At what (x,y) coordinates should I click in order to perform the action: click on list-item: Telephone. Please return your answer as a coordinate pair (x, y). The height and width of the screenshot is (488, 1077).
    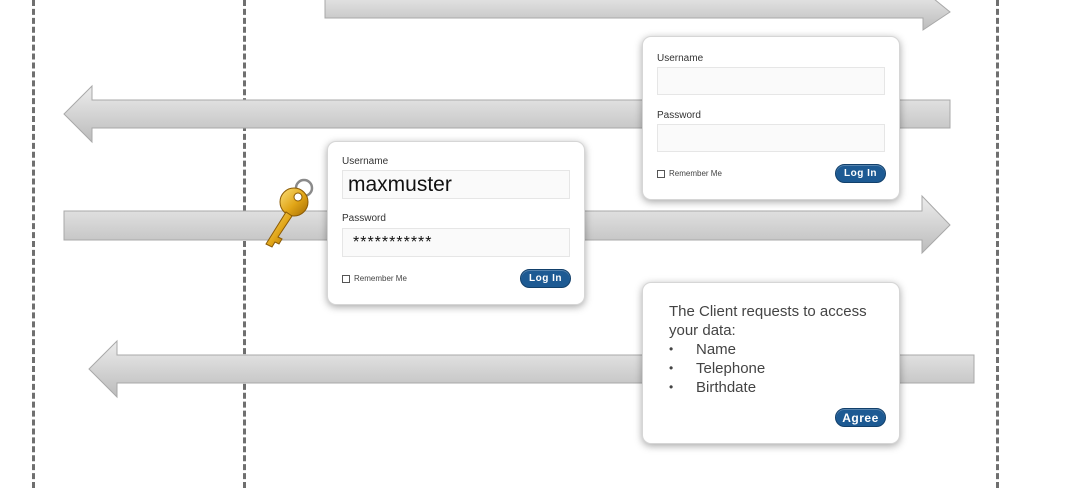
    Looking at the image, I should click on (779, 368).